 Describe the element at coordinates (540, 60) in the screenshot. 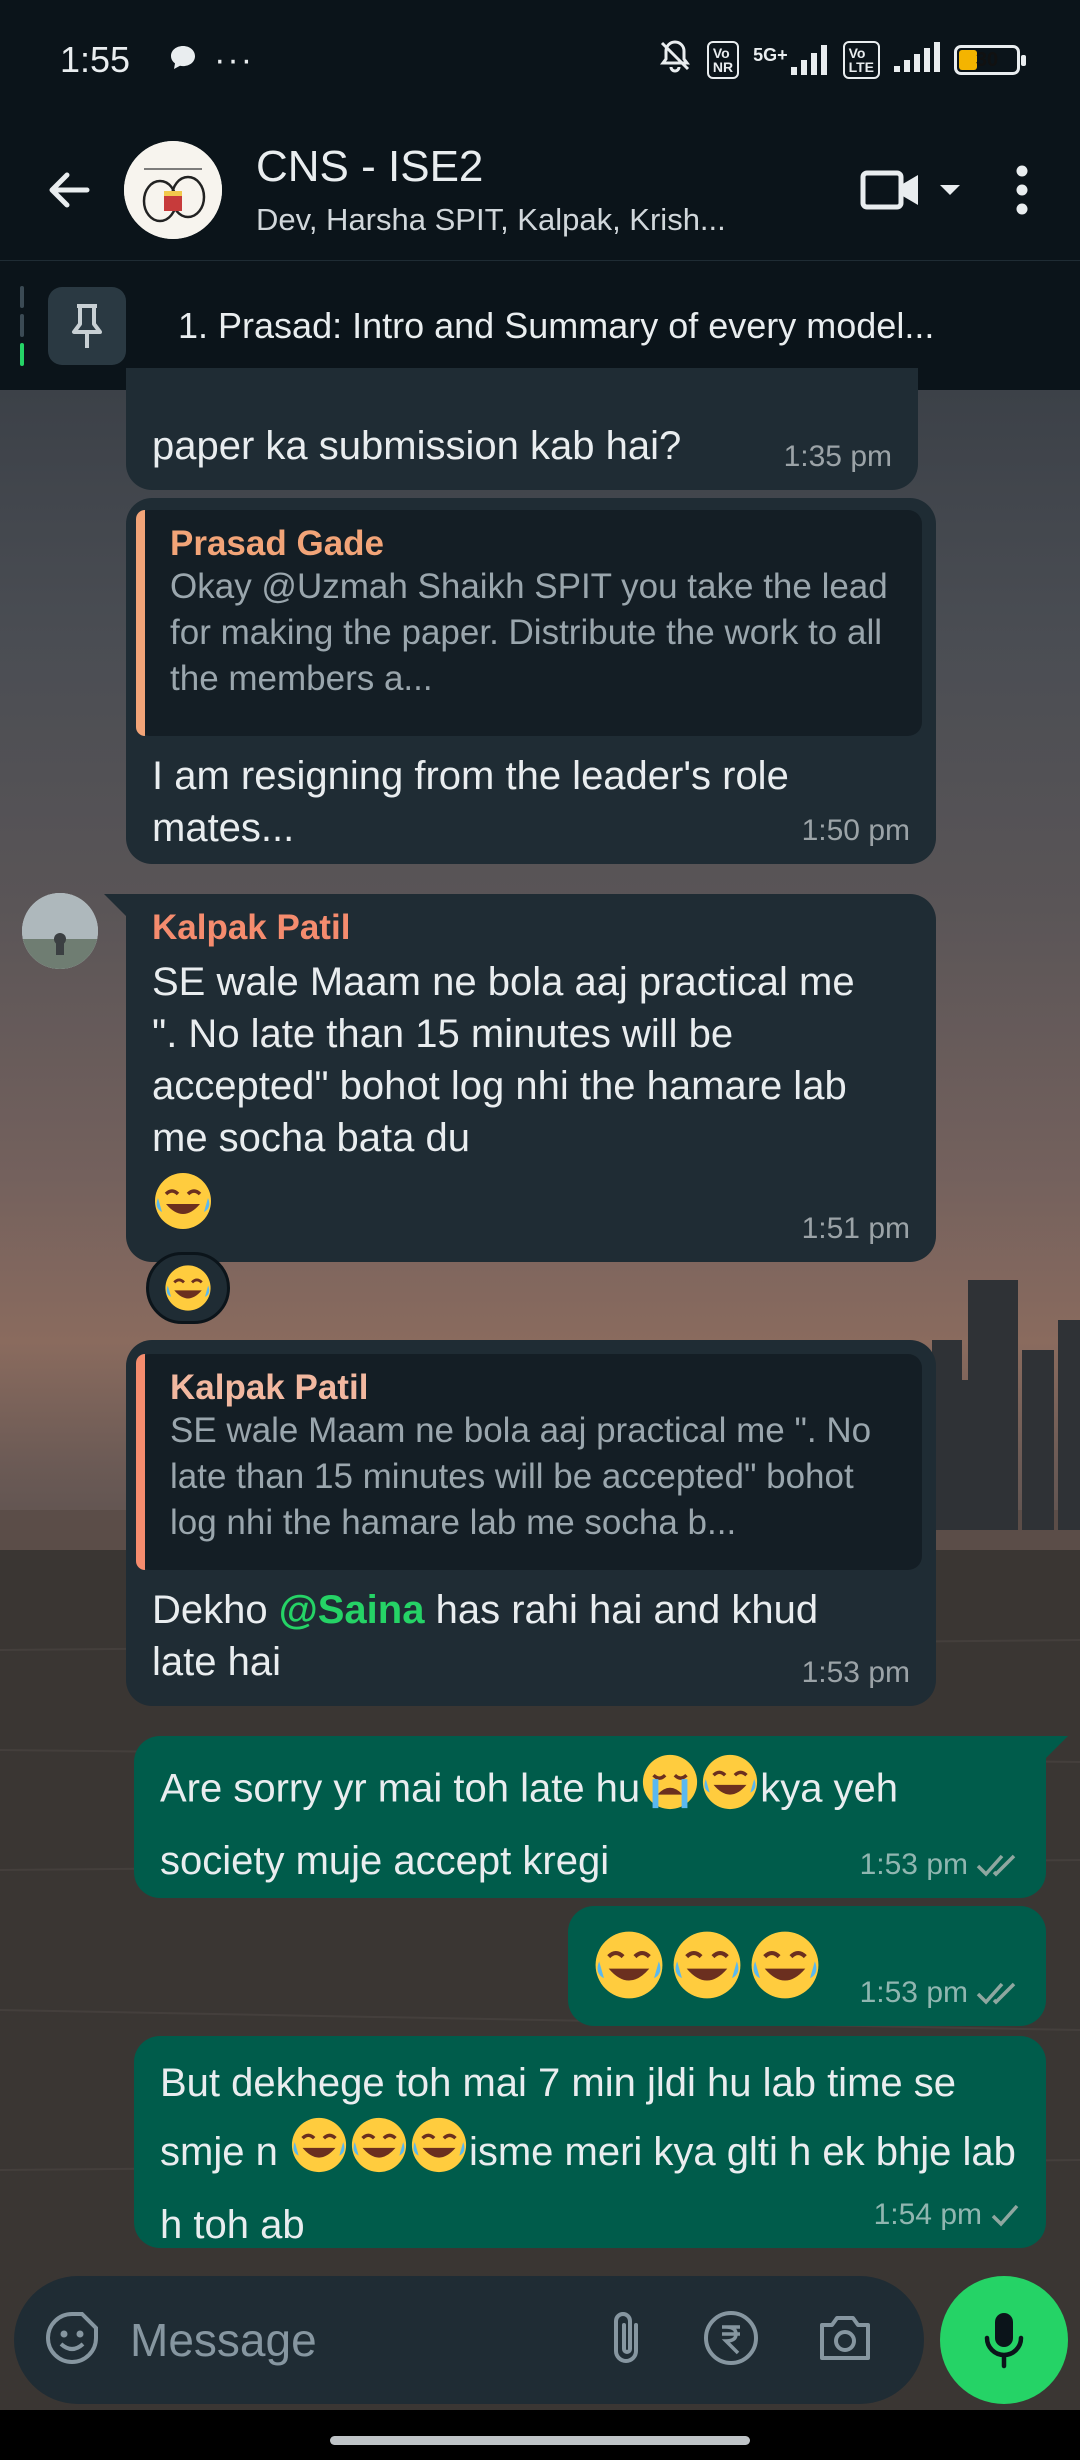

I see `status-bar: 1:55 ··· Vo NR 5G+ Vo LTE 30` at that location.